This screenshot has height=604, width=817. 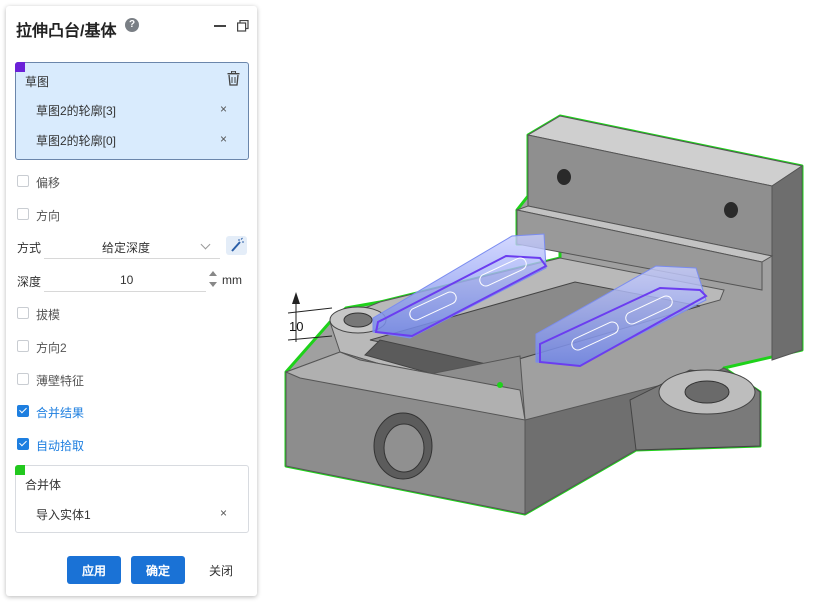 What do you see at coordinates (233, 78) in the screenshot?
I see `trash-icon` at bounding box center [233, 78].